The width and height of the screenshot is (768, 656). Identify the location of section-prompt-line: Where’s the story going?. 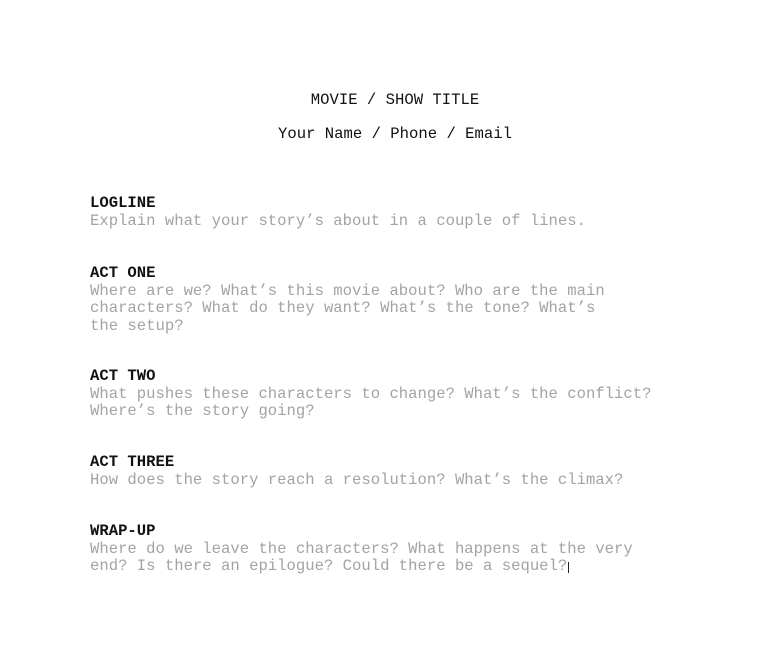
(390, 411).